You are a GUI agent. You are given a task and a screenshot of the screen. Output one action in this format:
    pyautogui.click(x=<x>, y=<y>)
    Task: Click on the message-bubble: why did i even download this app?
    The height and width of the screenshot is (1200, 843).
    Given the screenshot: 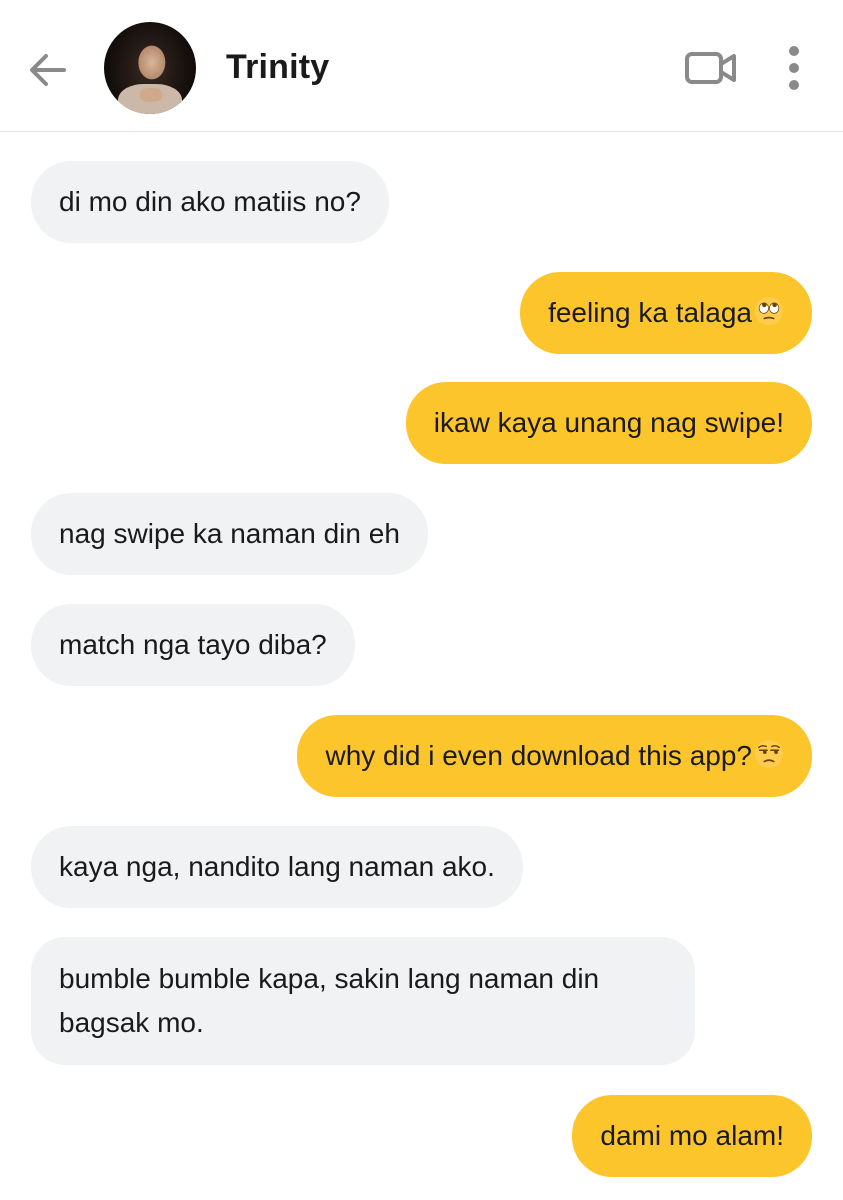 What is the action you would take?
    pyautogui.click(x=554, y=756)
    